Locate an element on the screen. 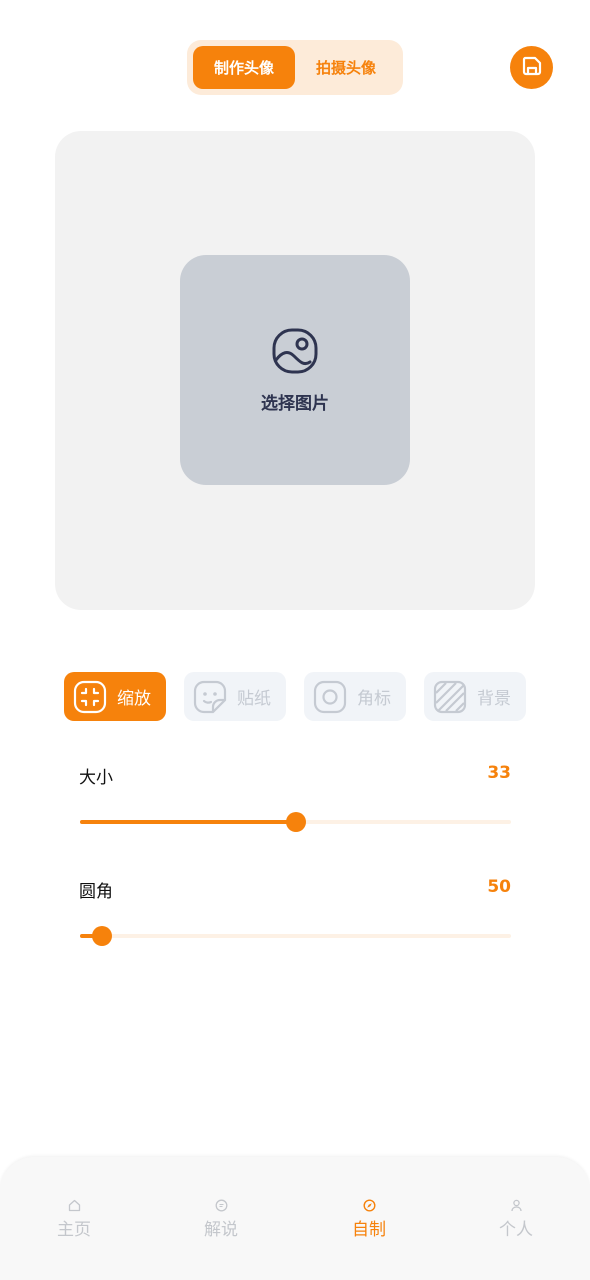 The image size is (590, 1280). image-icon is located at coordinates (295, 353).